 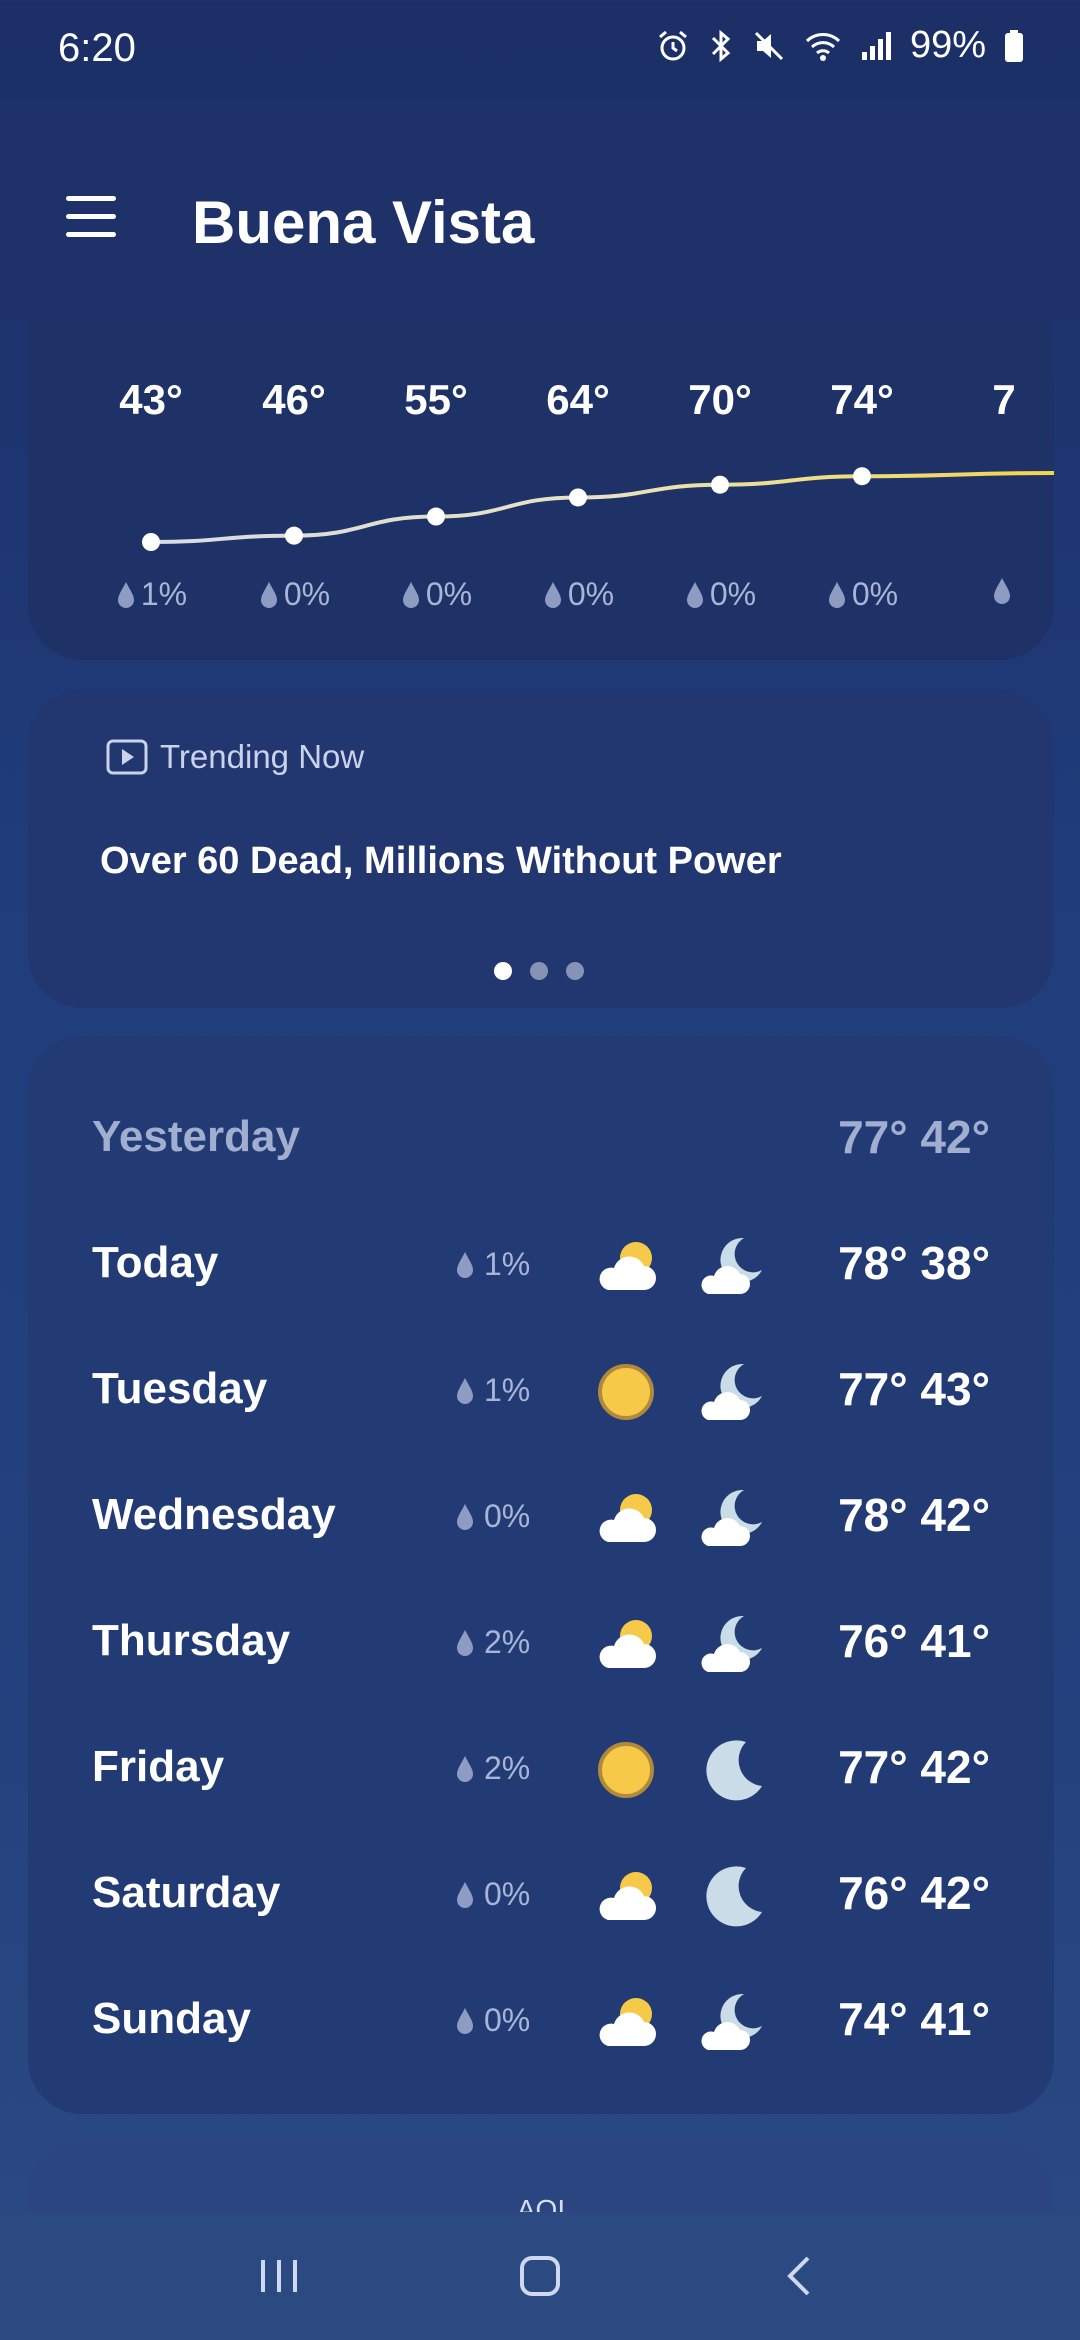 I want to click on hour-precipitation, so click(x=994, y=591).